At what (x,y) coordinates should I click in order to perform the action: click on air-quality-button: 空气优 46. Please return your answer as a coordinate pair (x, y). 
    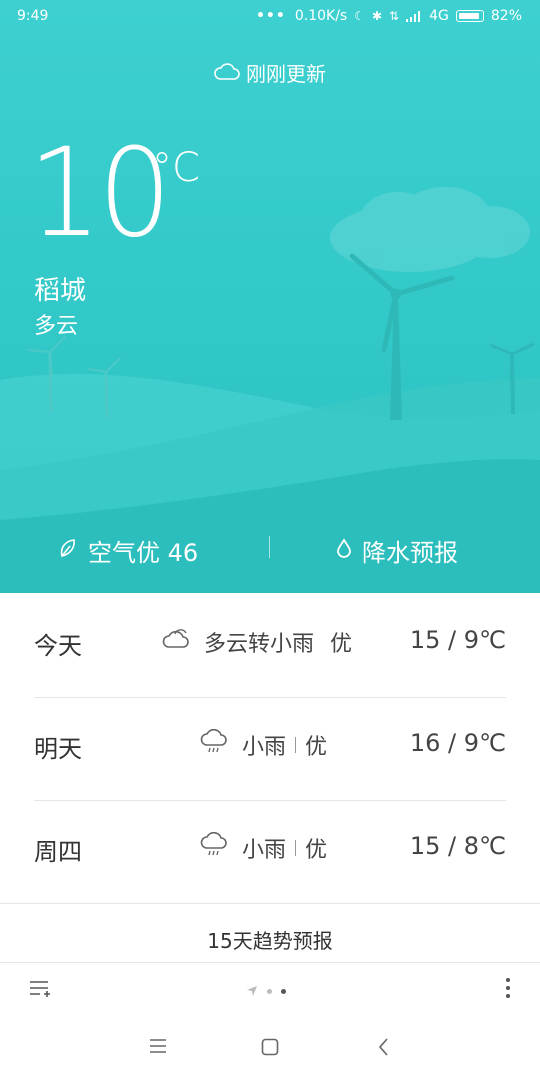
    Looking at the image, I should click on (128, 550).